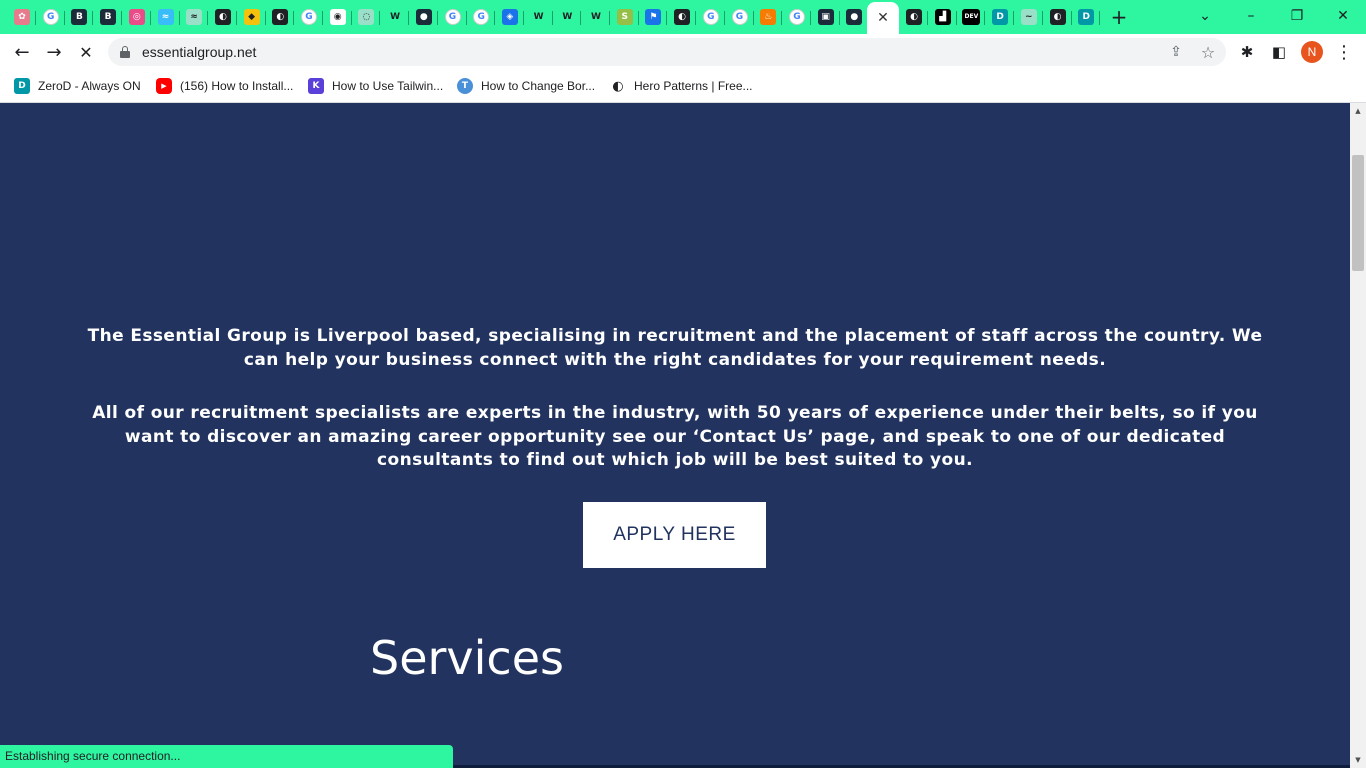 The image size is (1366, 768). Describe the element at coordinates (86, 52) in the screenshot. I see `stop-loading-button: ✕` at that location.